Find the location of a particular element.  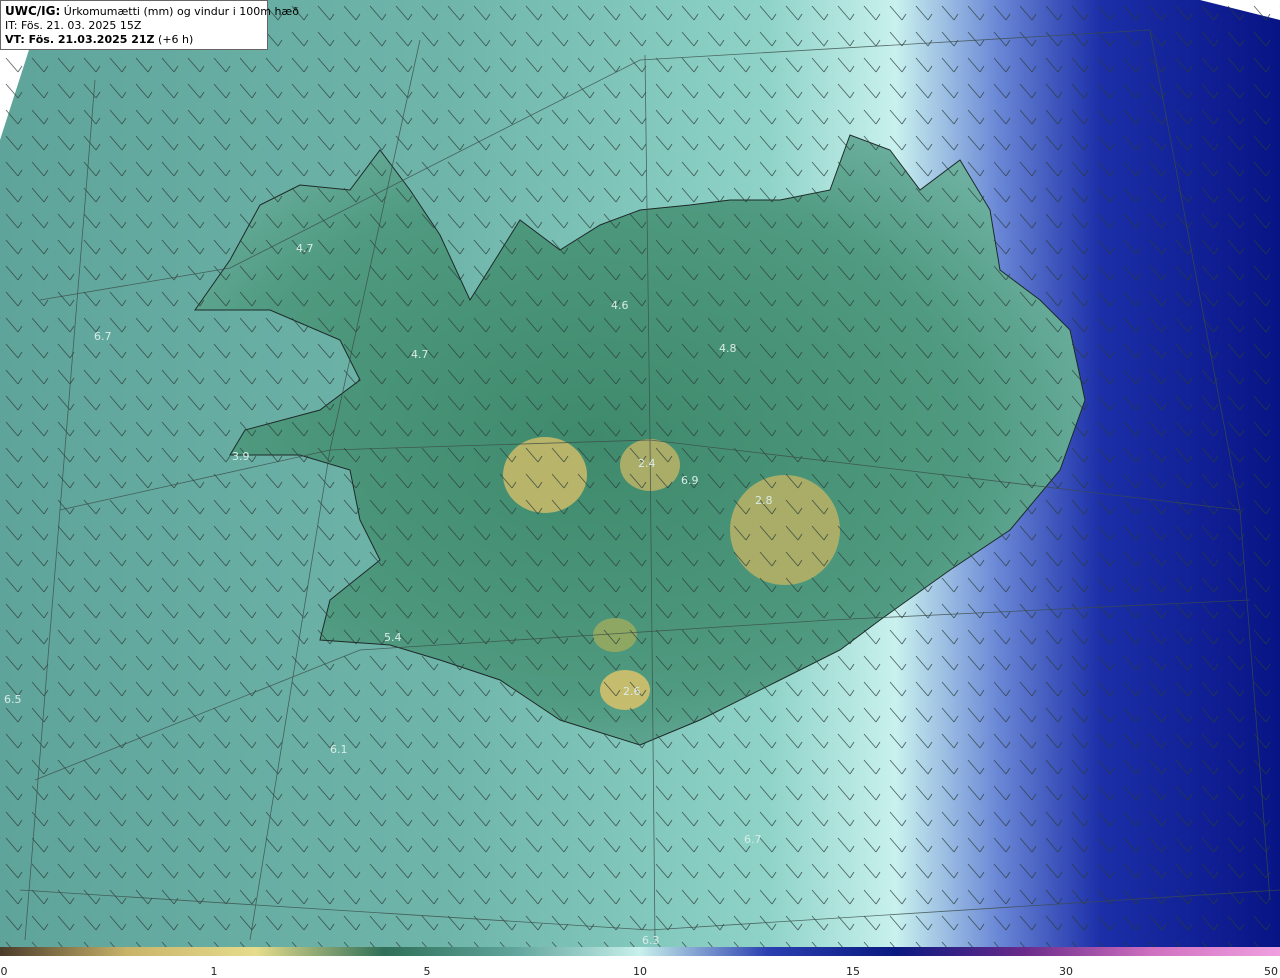

field-description: Úrkomumætti (mm) og vindur i 100m hæð is located at coordinates (181, 11).